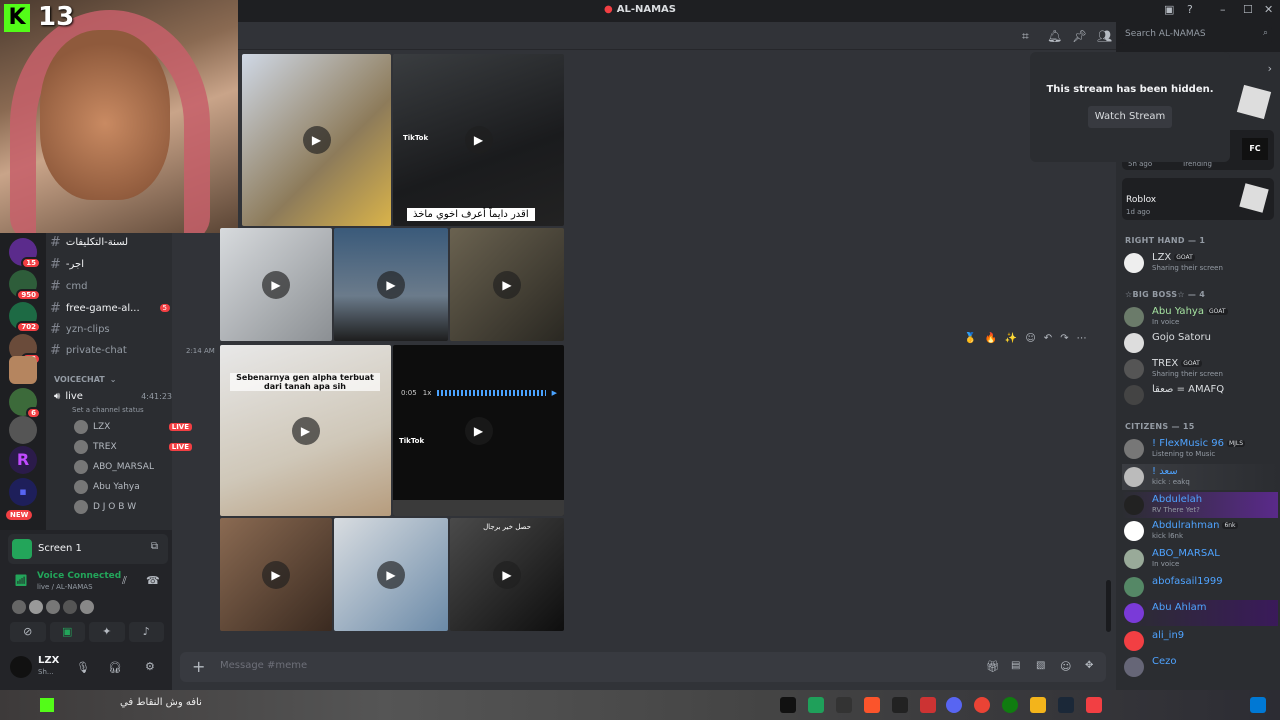 The width and height of the screenshot is (1280, 720). I want to click on category-voicechat: VOICECHAT ⌄, so click(114, 379).